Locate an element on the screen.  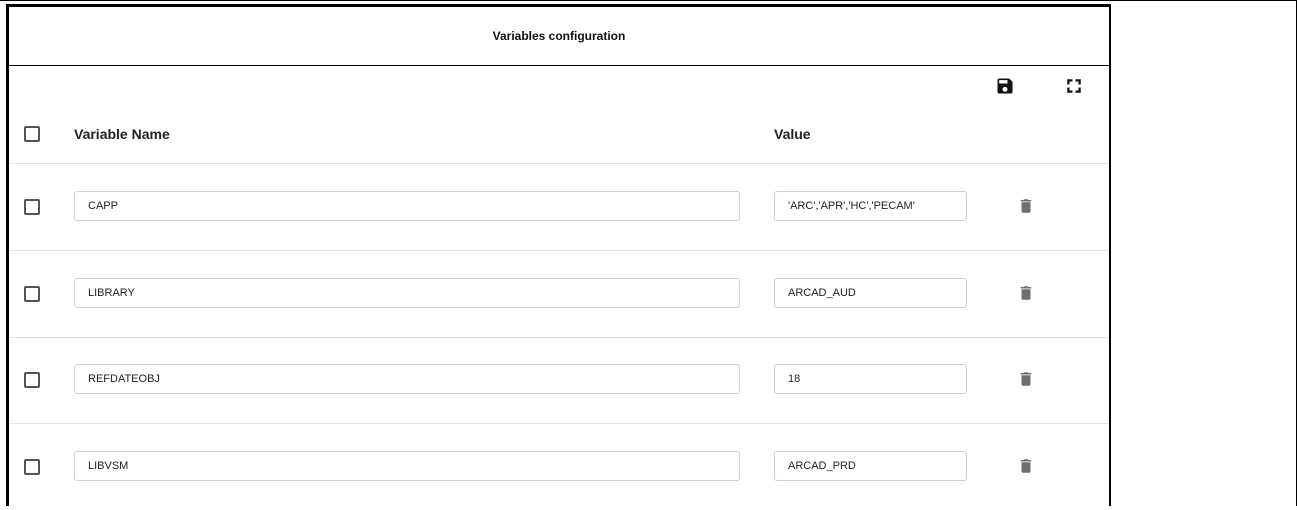
dialog-header: Variables configuration is located at coordinates (559, 36).